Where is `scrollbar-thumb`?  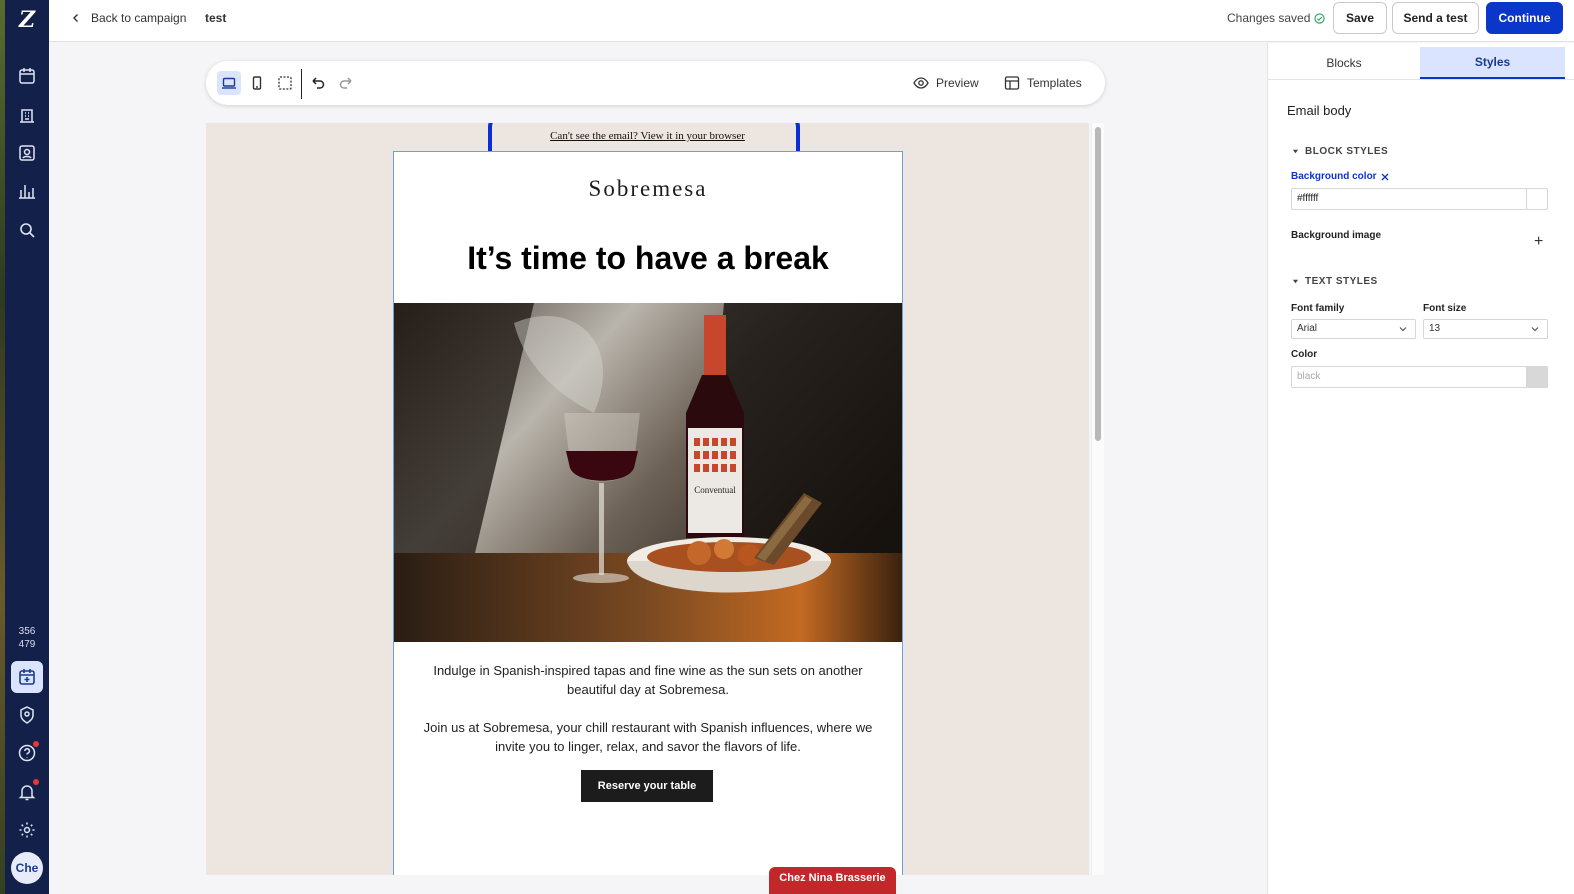
scrollbar-thumb is located at coordinates (1098, 284).